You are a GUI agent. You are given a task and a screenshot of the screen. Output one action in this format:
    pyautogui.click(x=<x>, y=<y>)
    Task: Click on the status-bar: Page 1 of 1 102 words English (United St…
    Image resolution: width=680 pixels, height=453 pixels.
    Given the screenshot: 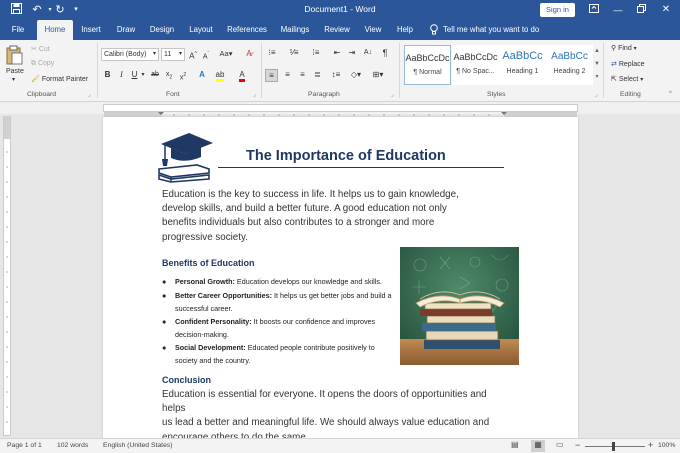 What is the action you would take?
    pyautogui.click(x=340, y=445)
    